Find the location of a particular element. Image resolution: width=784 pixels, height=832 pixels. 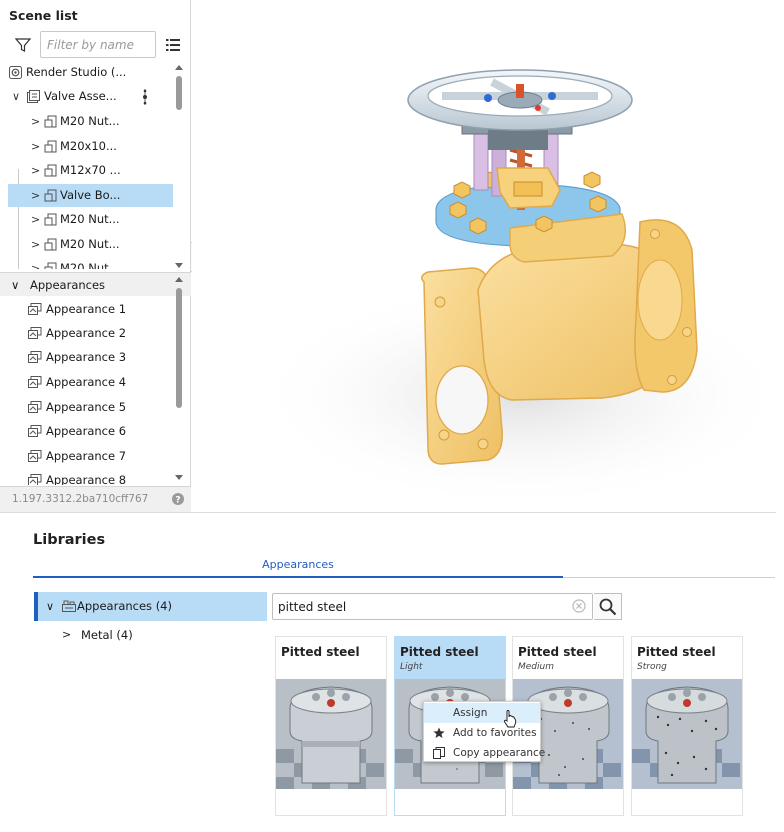

appearance-label: Appearance 1 is located at coordinates (86, 309).